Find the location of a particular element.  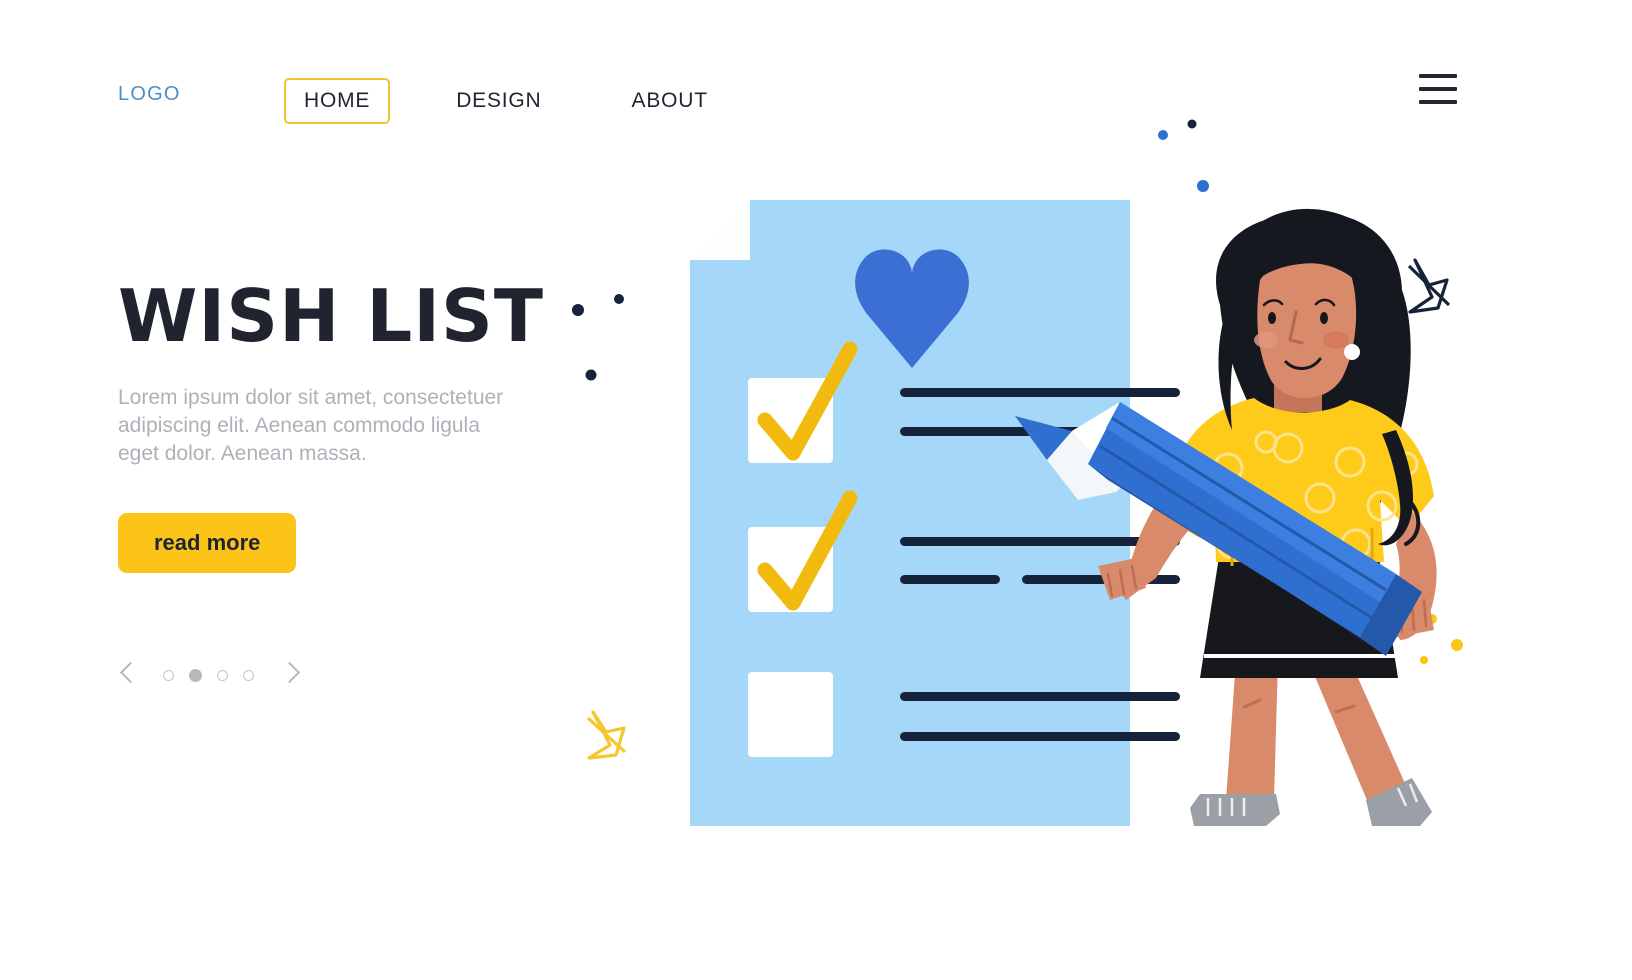

chevron-right-icon is located at coordinates (289, 675).